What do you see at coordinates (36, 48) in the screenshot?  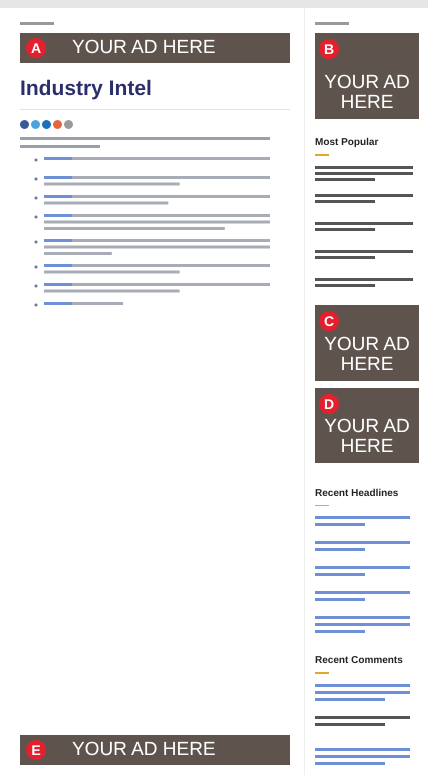 I see `ad-marker-badge: A` at bounding box center [36, 48].